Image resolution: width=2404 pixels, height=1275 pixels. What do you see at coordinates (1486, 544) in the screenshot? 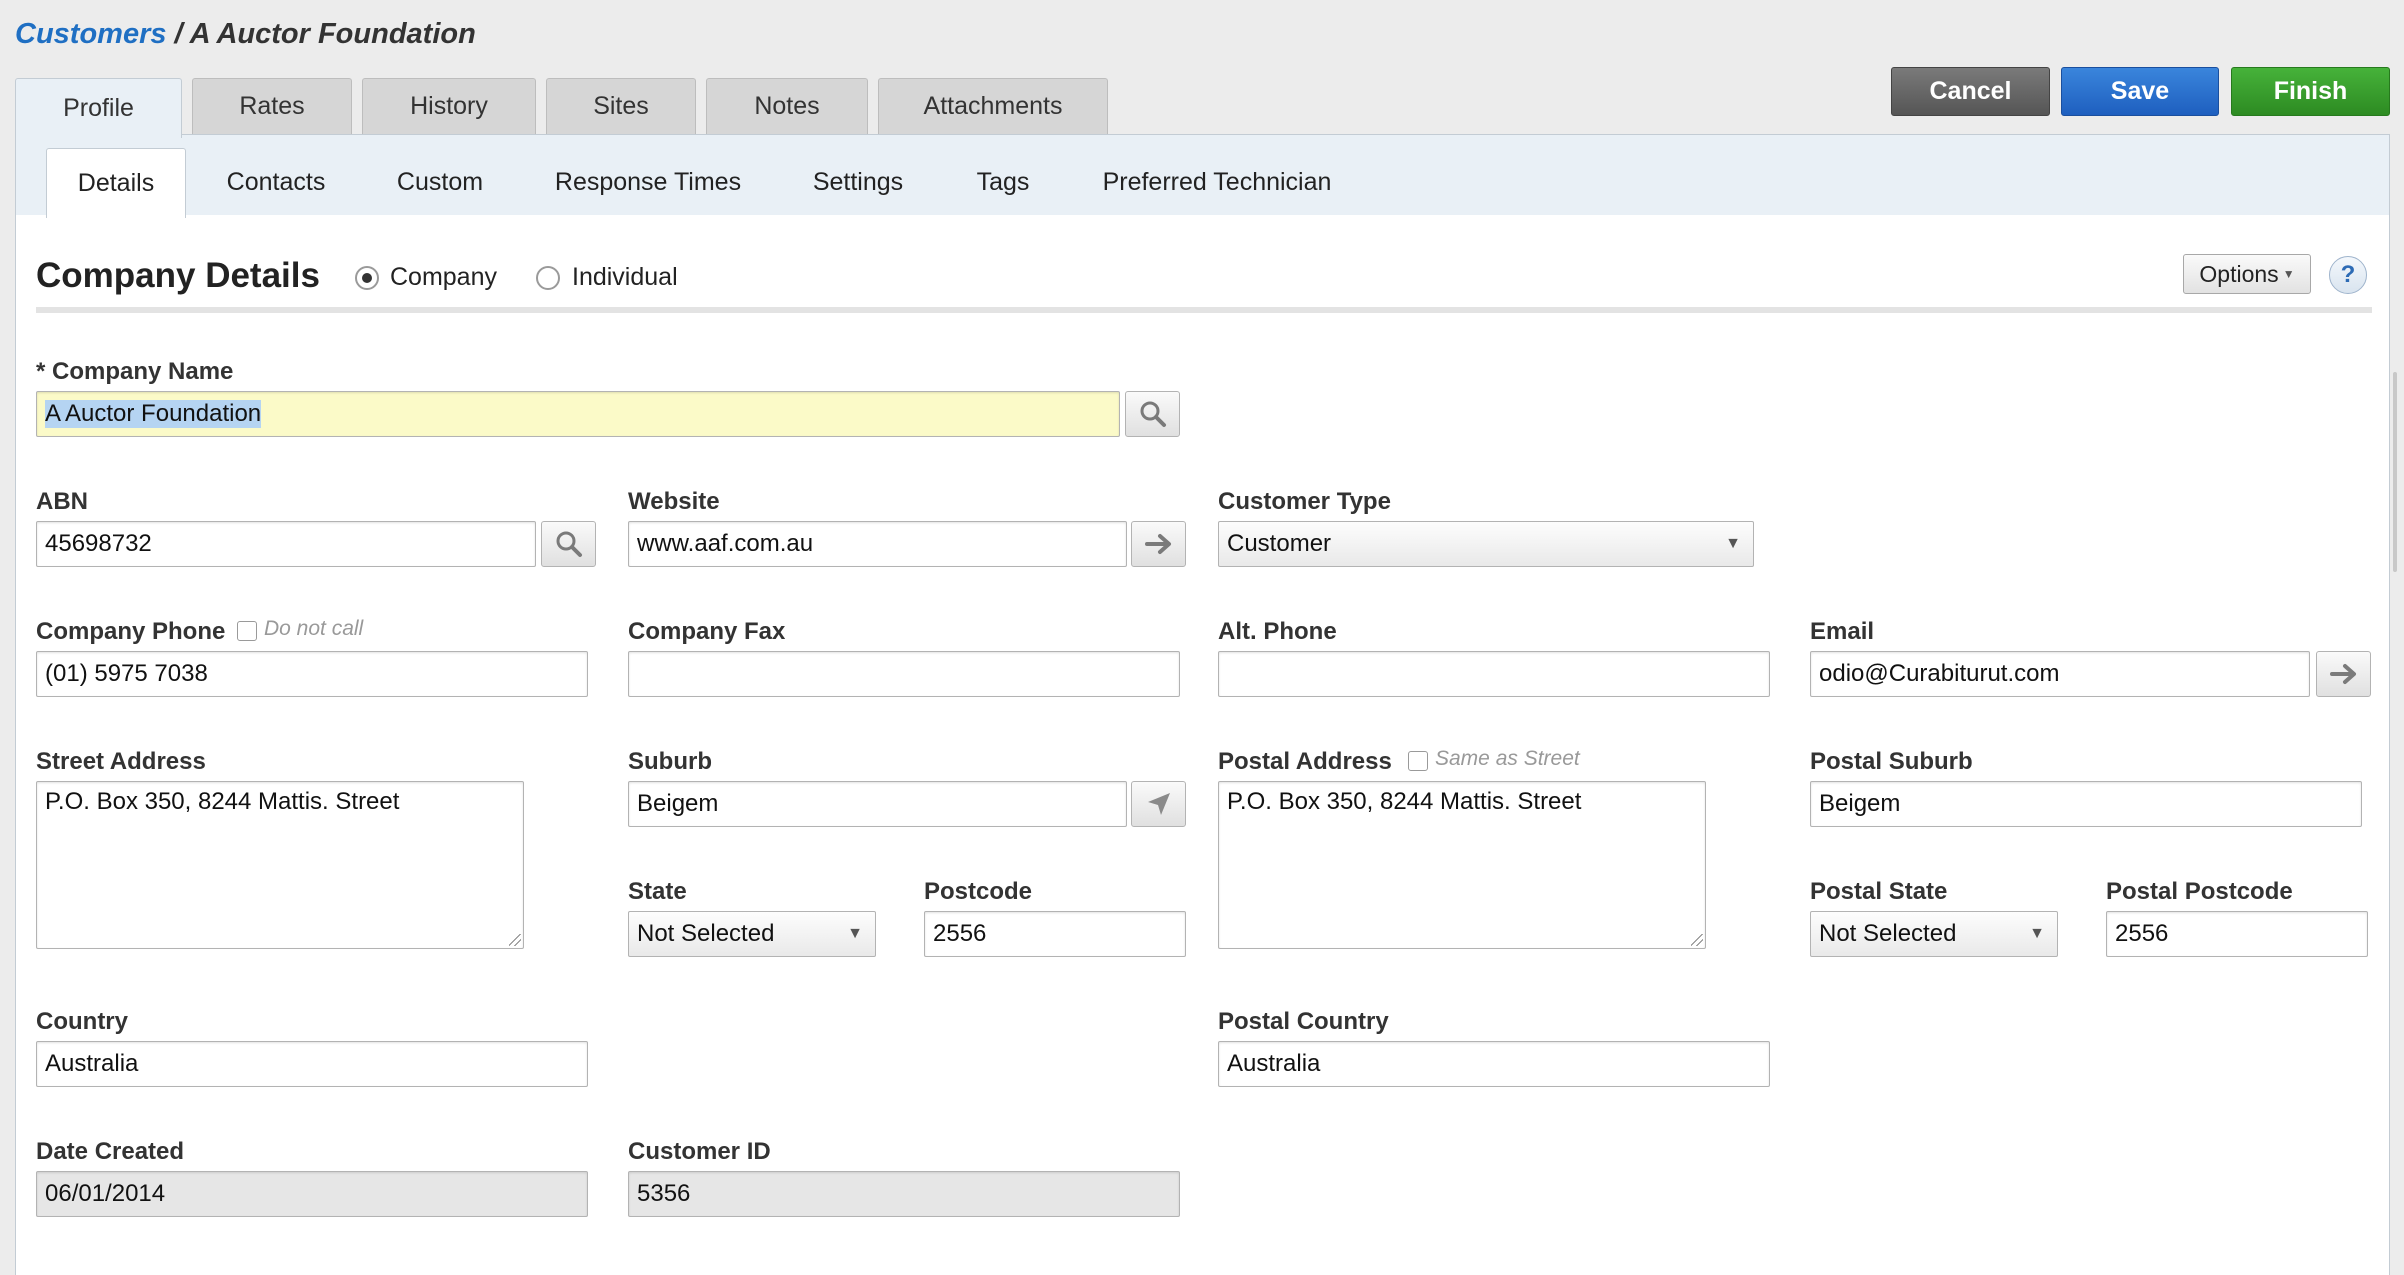
I see `customer-type-select: Customer ▼` at bounding box center [1486, 544].